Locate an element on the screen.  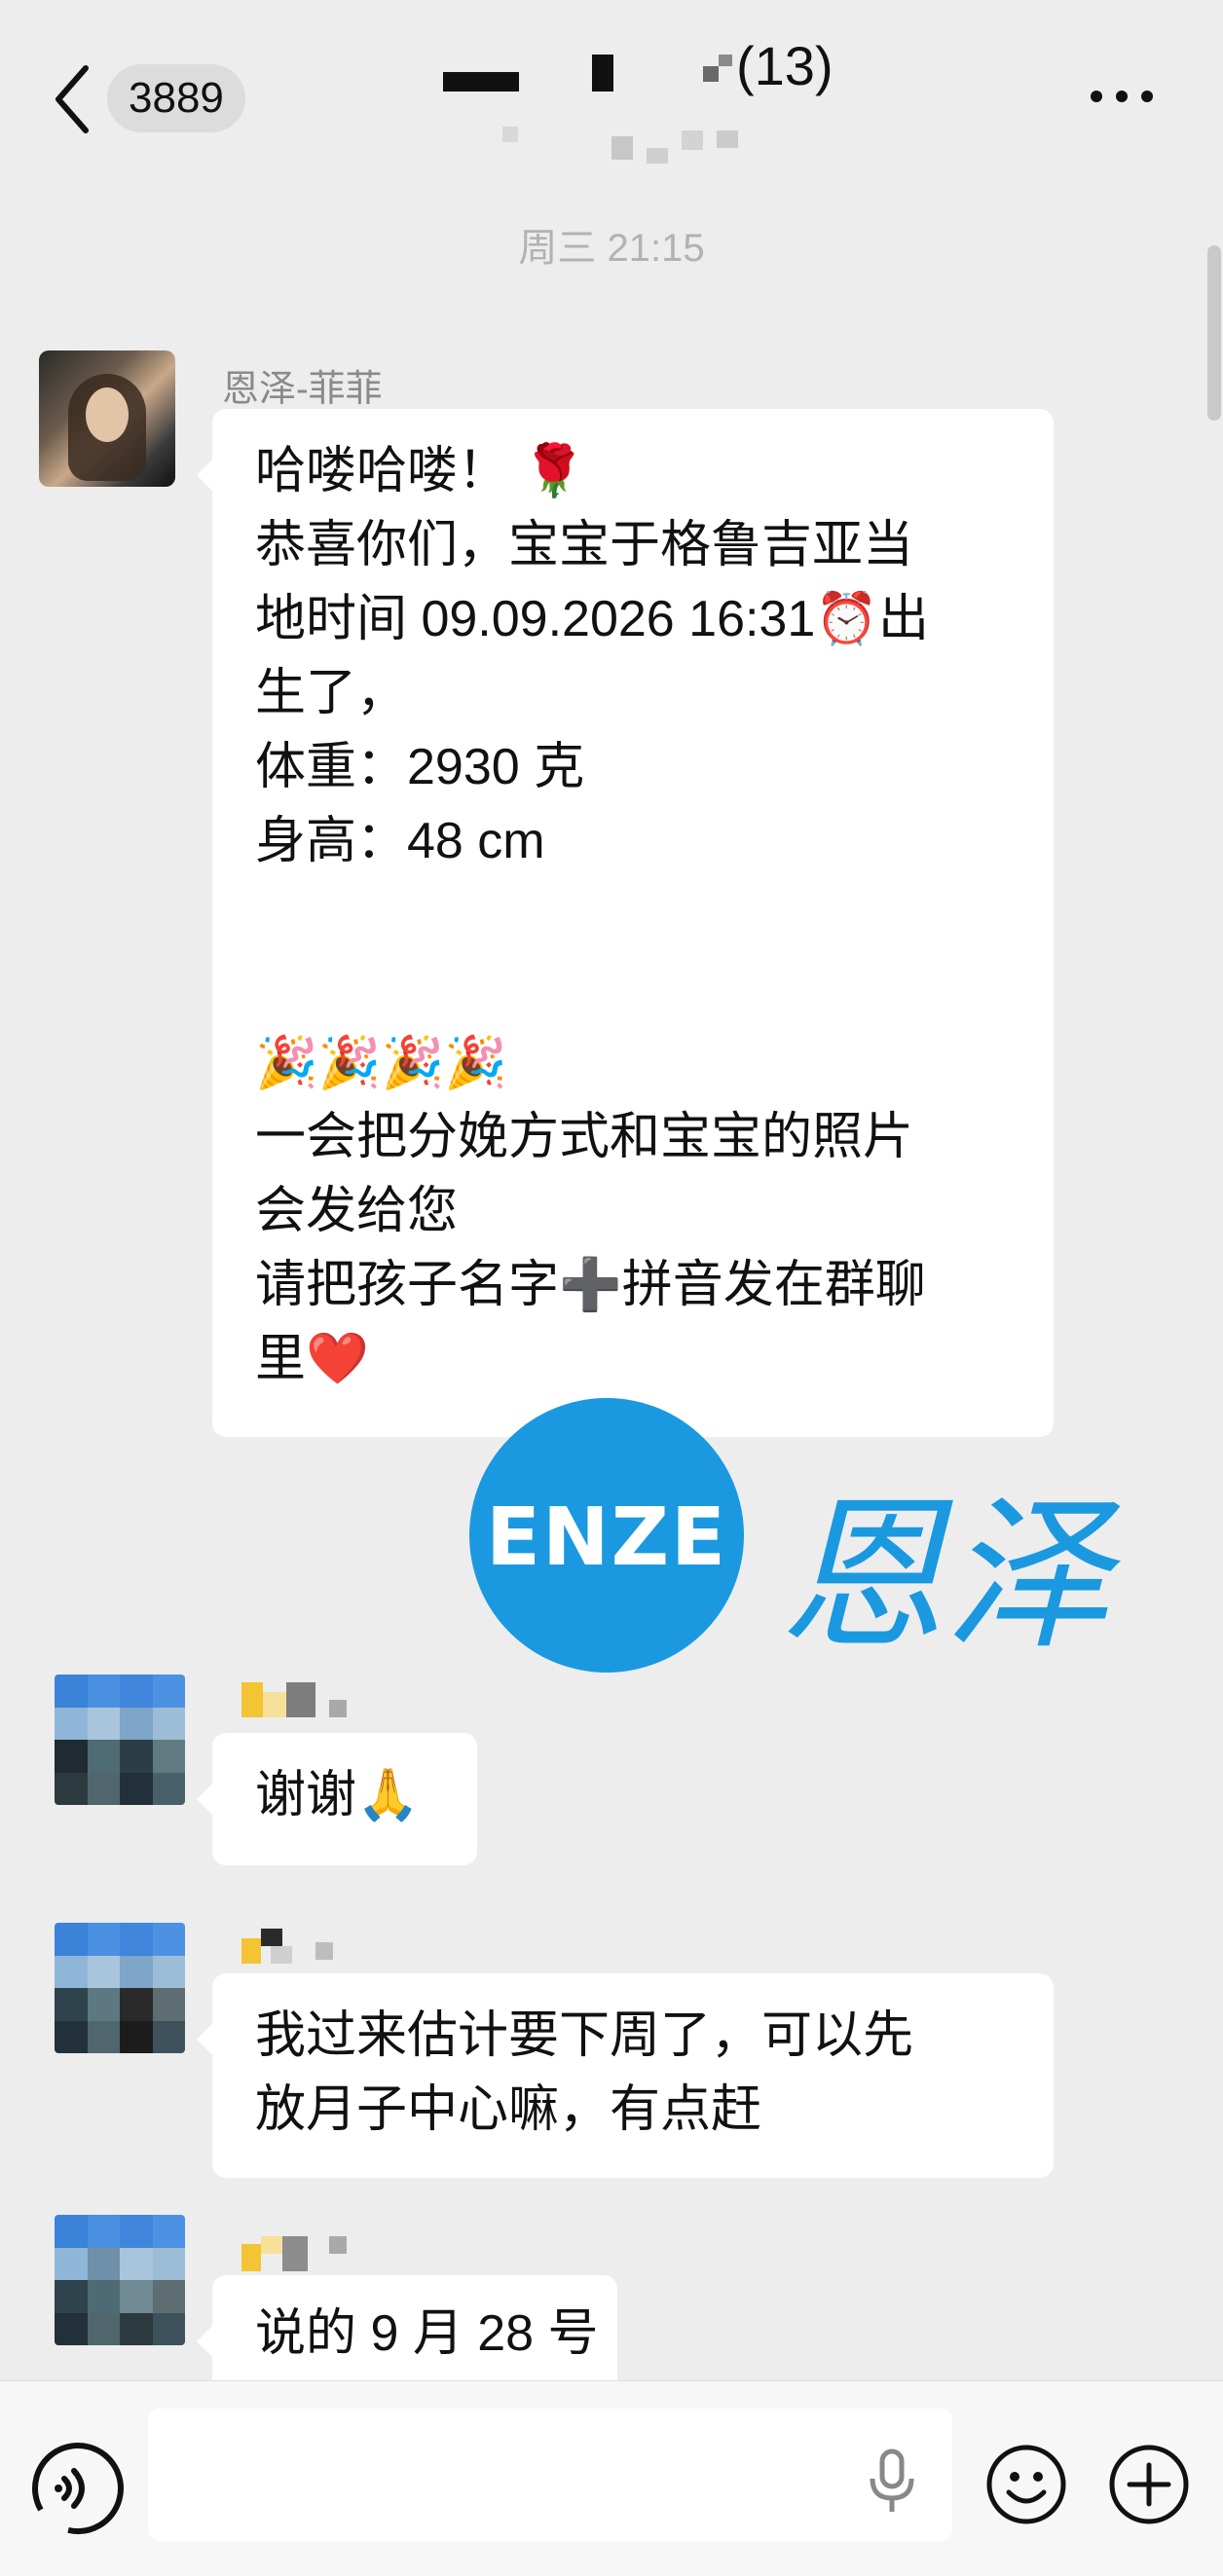
message-line: 🎉🎉🎉🎉 is located at coordinates (381, 1063).